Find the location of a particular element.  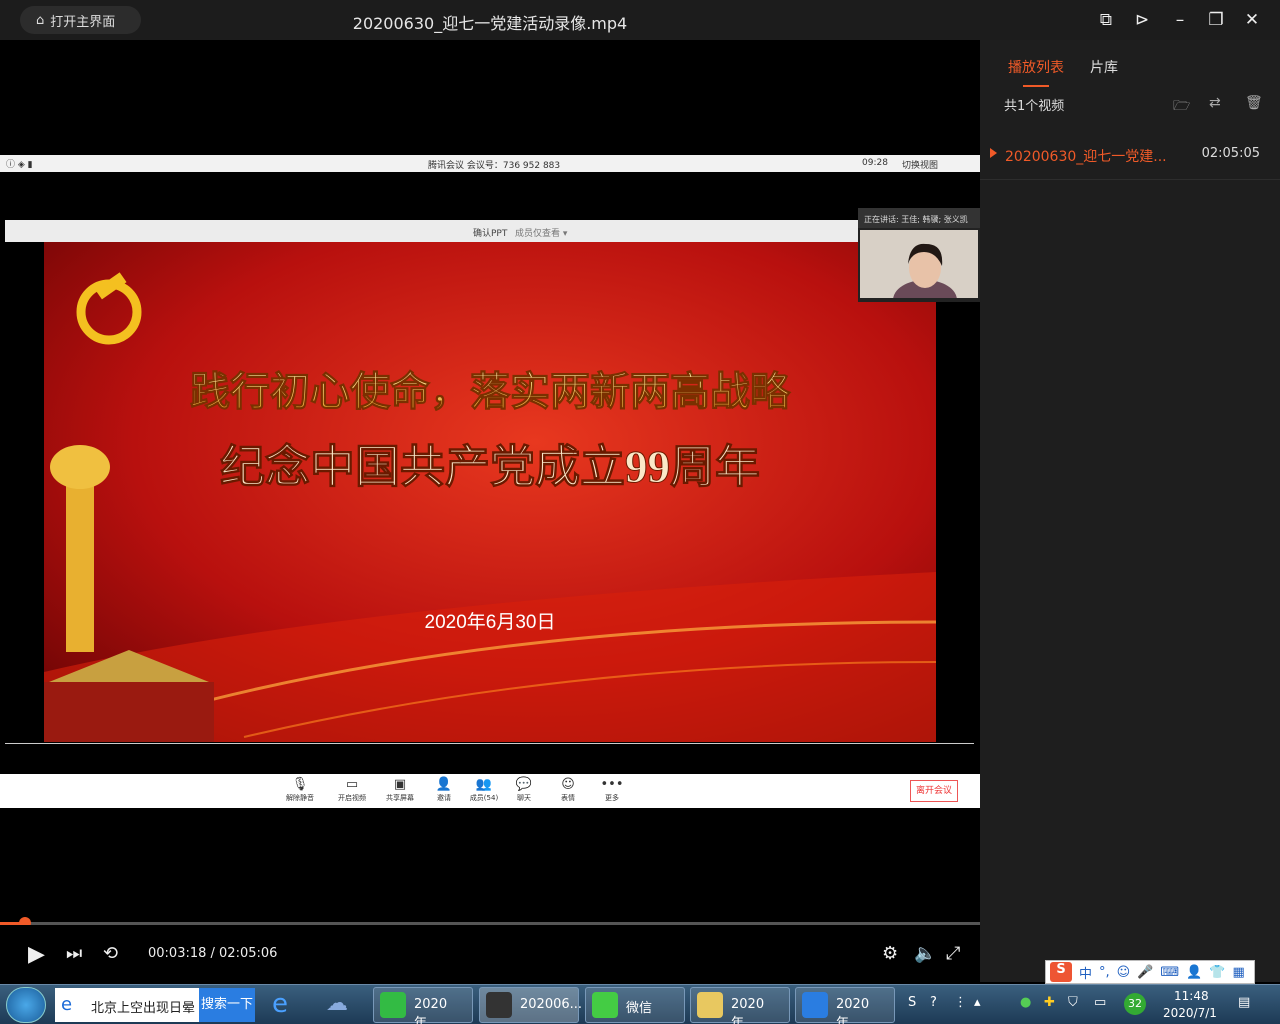

ppt-bar: 确认PPT 成员仅查看 ▾ is located at coordinates (492, 231).